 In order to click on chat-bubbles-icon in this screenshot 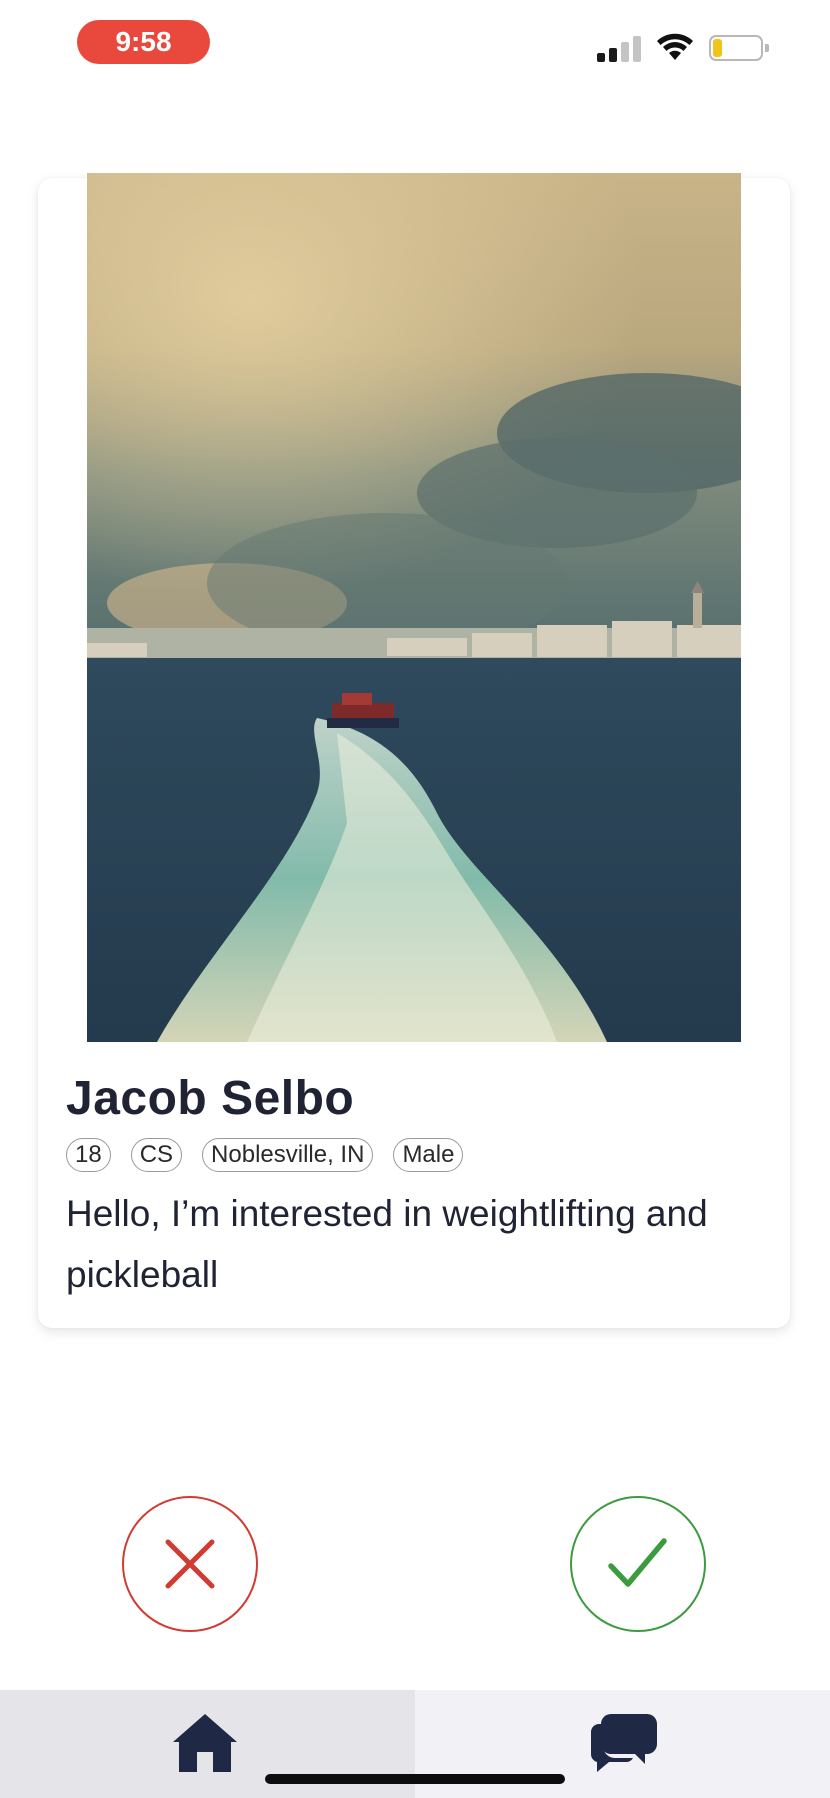, I will do `click(623, 1743)`.